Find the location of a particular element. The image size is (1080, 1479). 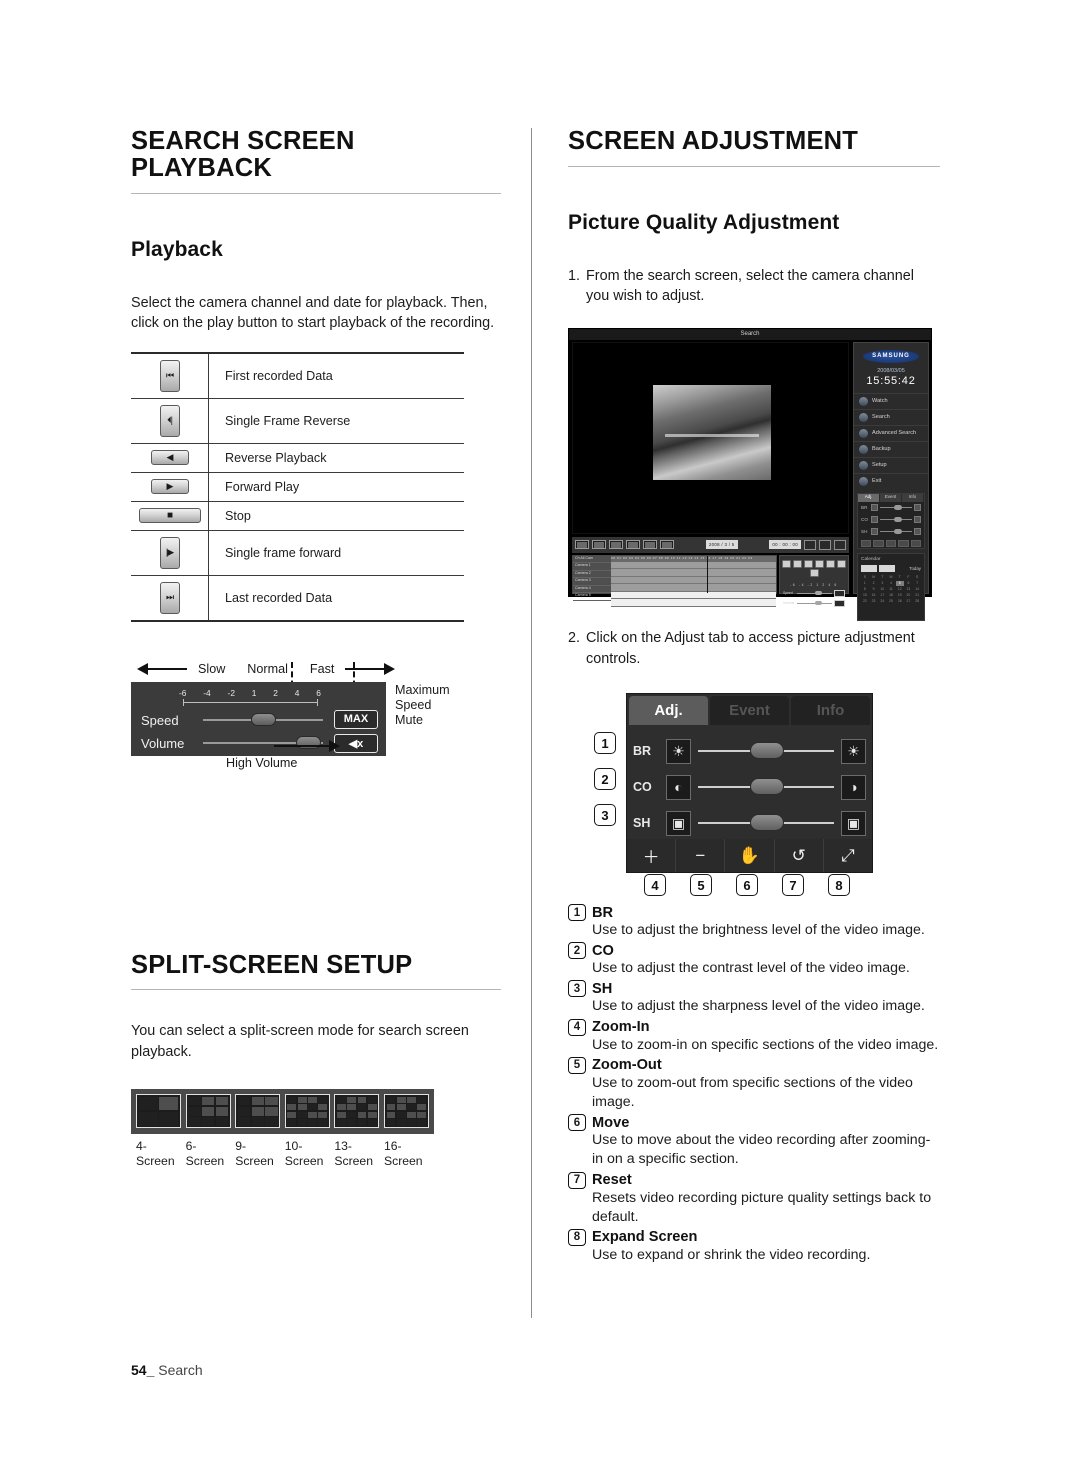

last-recorded-data-icon is located at coordinates (841, 563).